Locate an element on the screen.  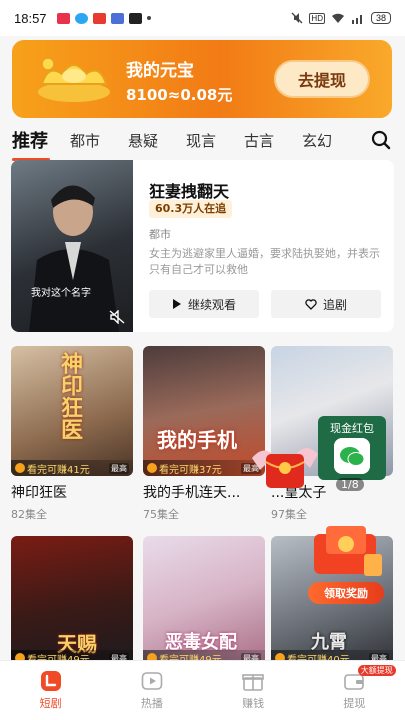
poster-title-art: 神印狂医 is located at coordinates (69, 396).